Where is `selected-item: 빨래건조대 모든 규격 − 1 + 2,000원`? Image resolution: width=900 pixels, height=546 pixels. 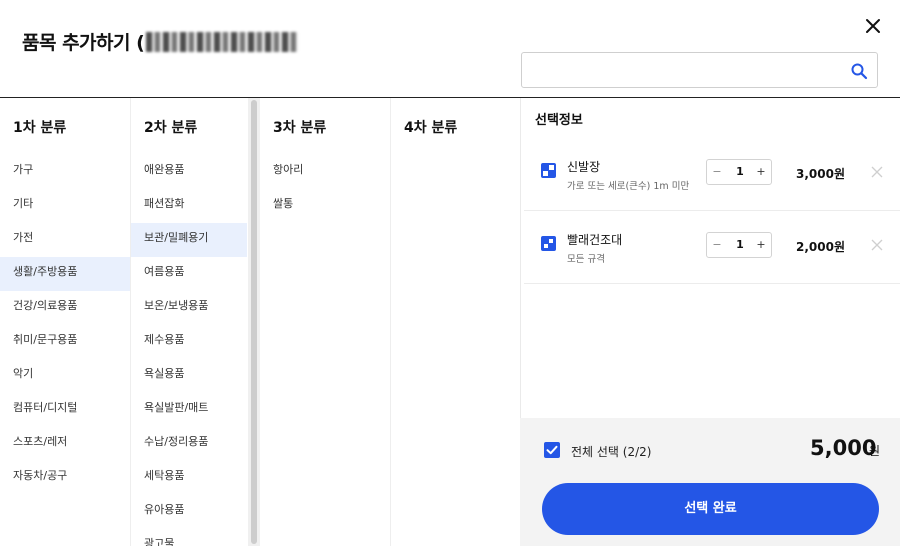 selected-item: 빨래건조대 모든 규격 − 1 + 2,000원 is located at coordinates (712, 247).